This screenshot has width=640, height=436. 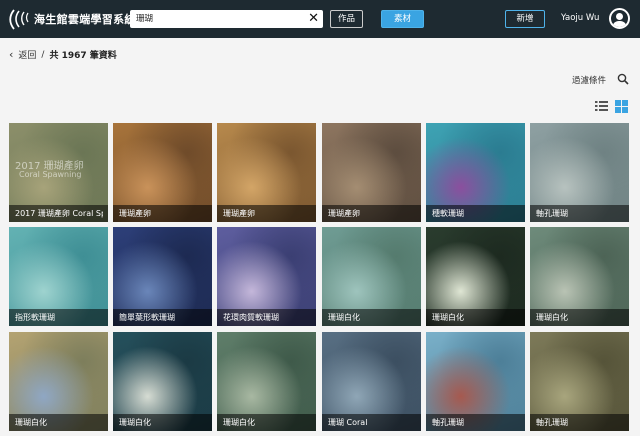 I want to click on tile-caption: 簡單葉形軟珊瑚, so click(x=147, y=317).